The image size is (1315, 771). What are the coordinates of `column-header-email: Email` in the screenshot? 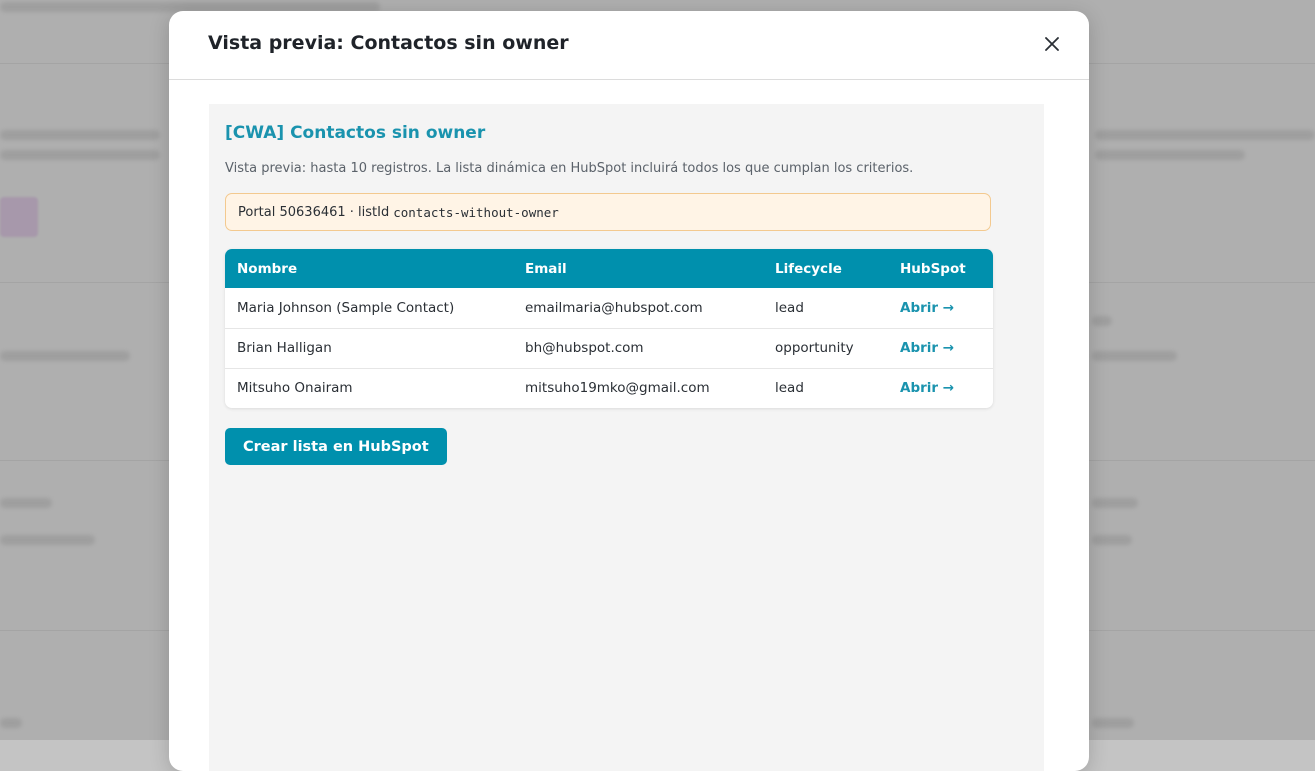 It's located at (546, 268).